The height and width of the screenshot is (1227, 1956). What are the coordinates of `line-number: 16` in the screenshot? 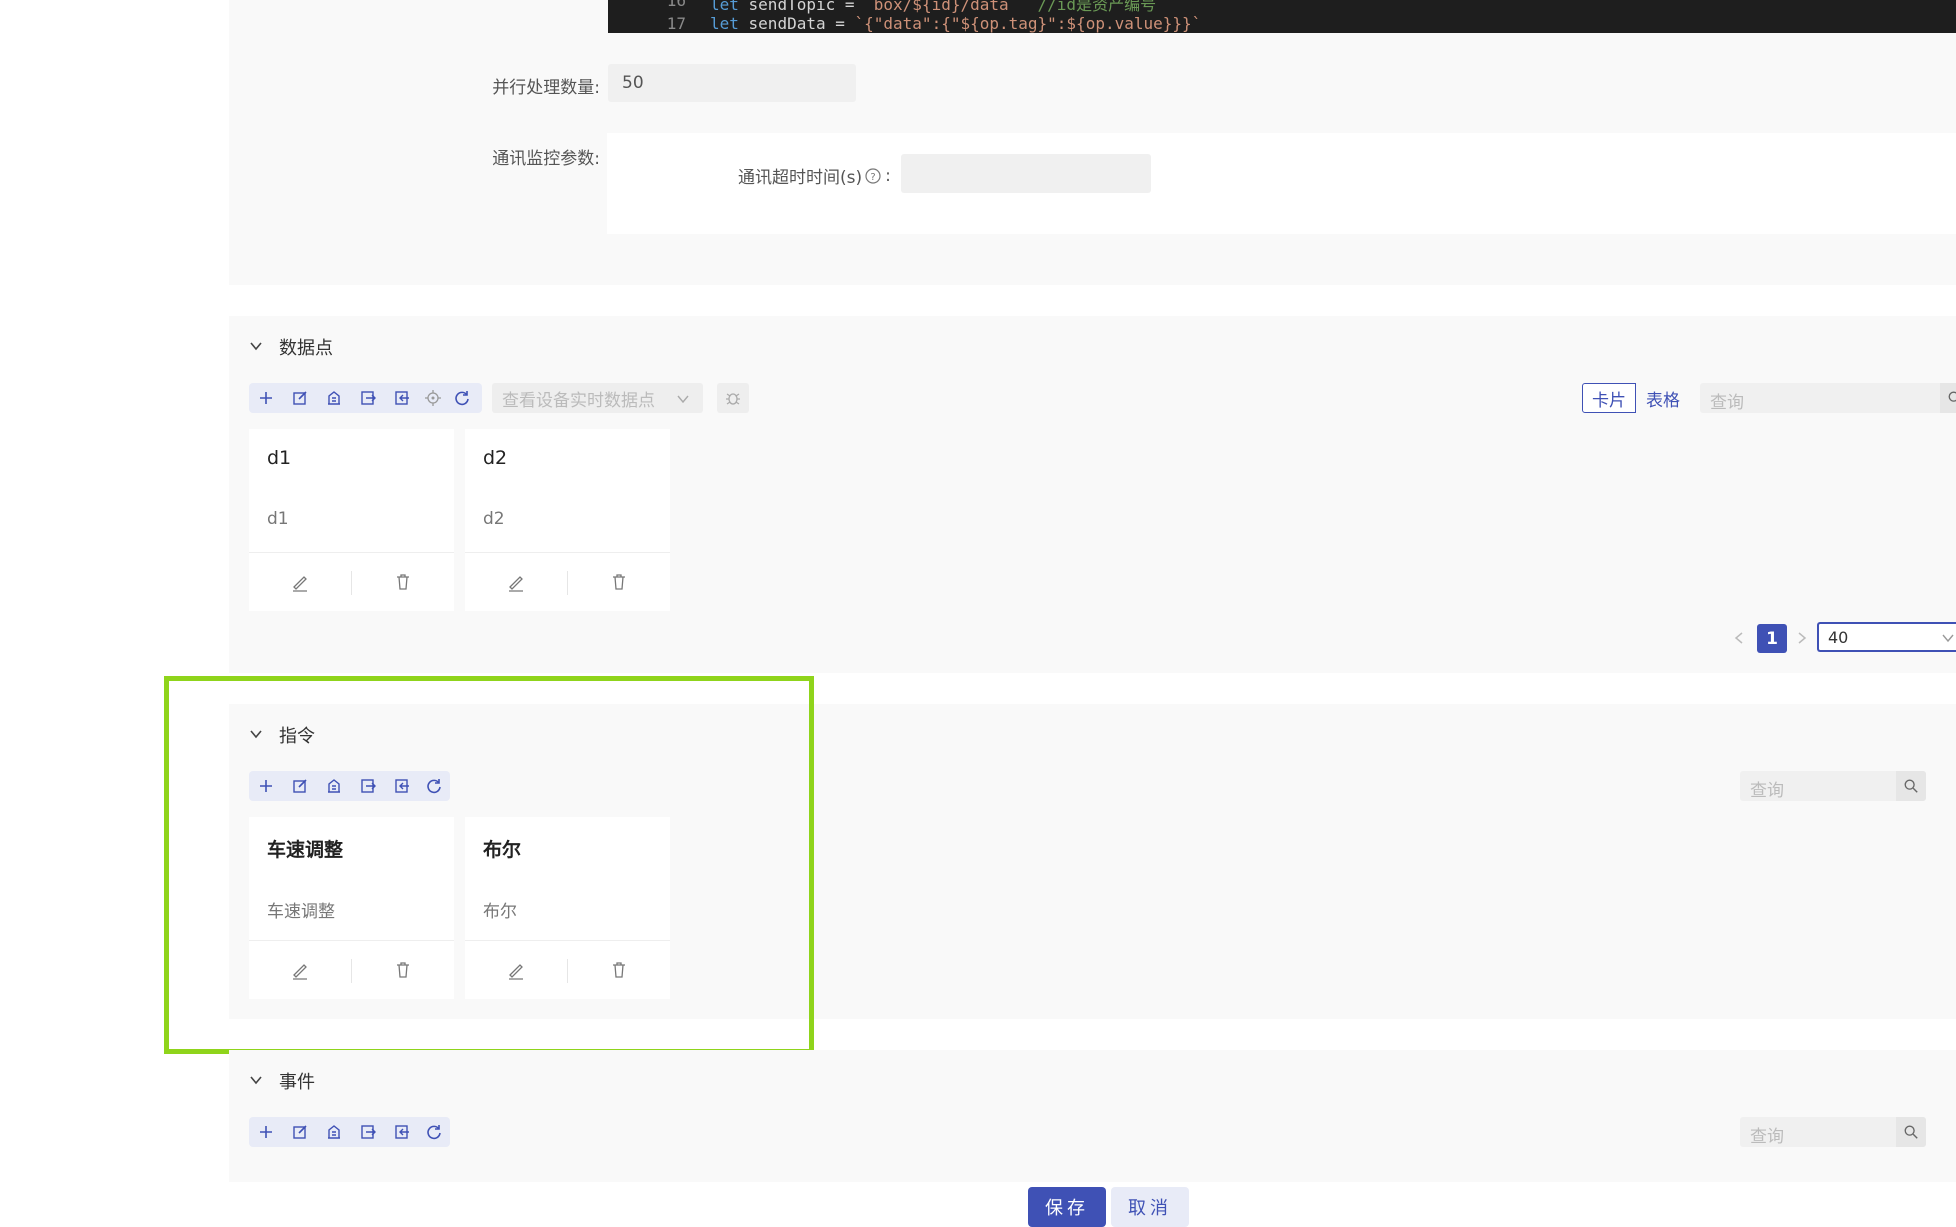 It's located at (676, 5).